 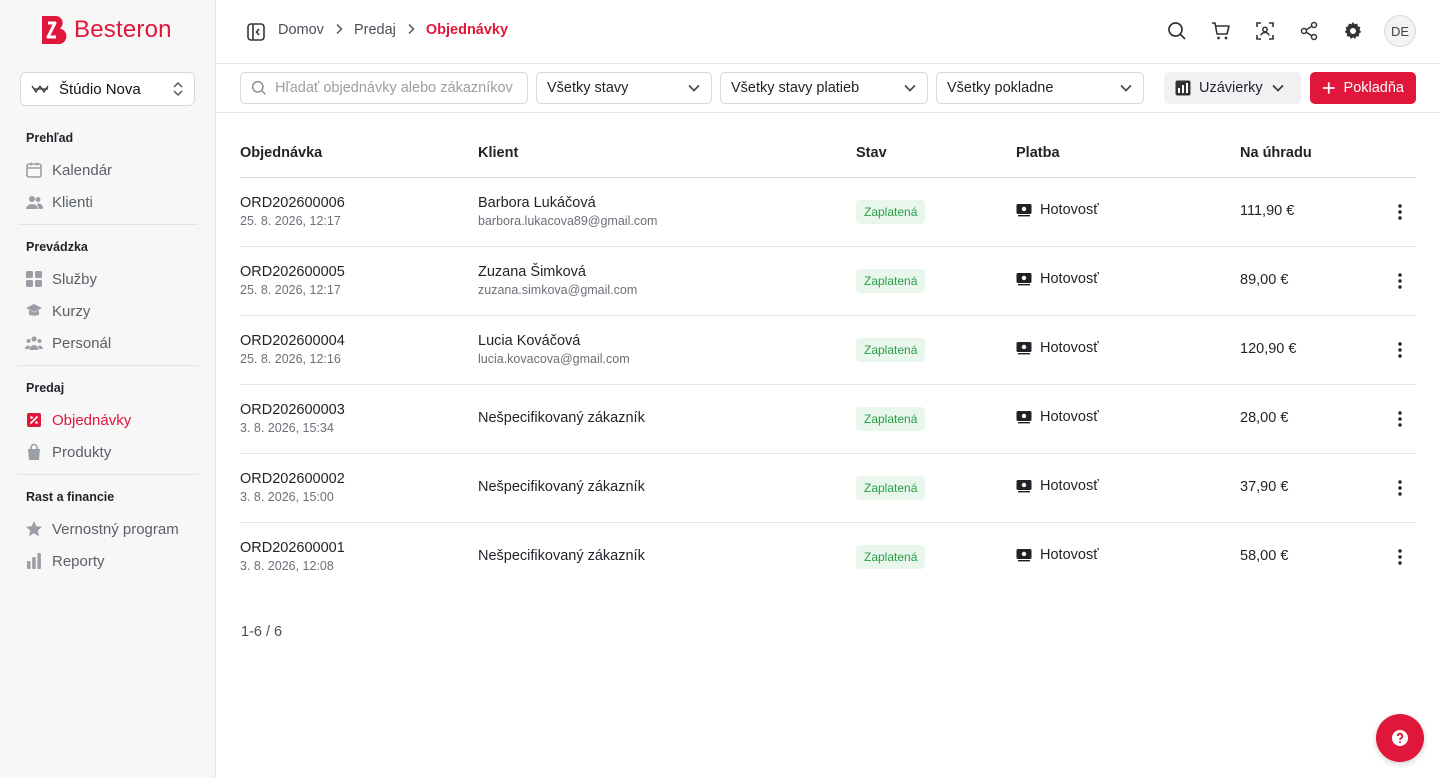 What do you see at coordinates (107, 89) in the screenshot?
I see `studio-switcher: Štúdio Nova` at bounding box center [107, 89].